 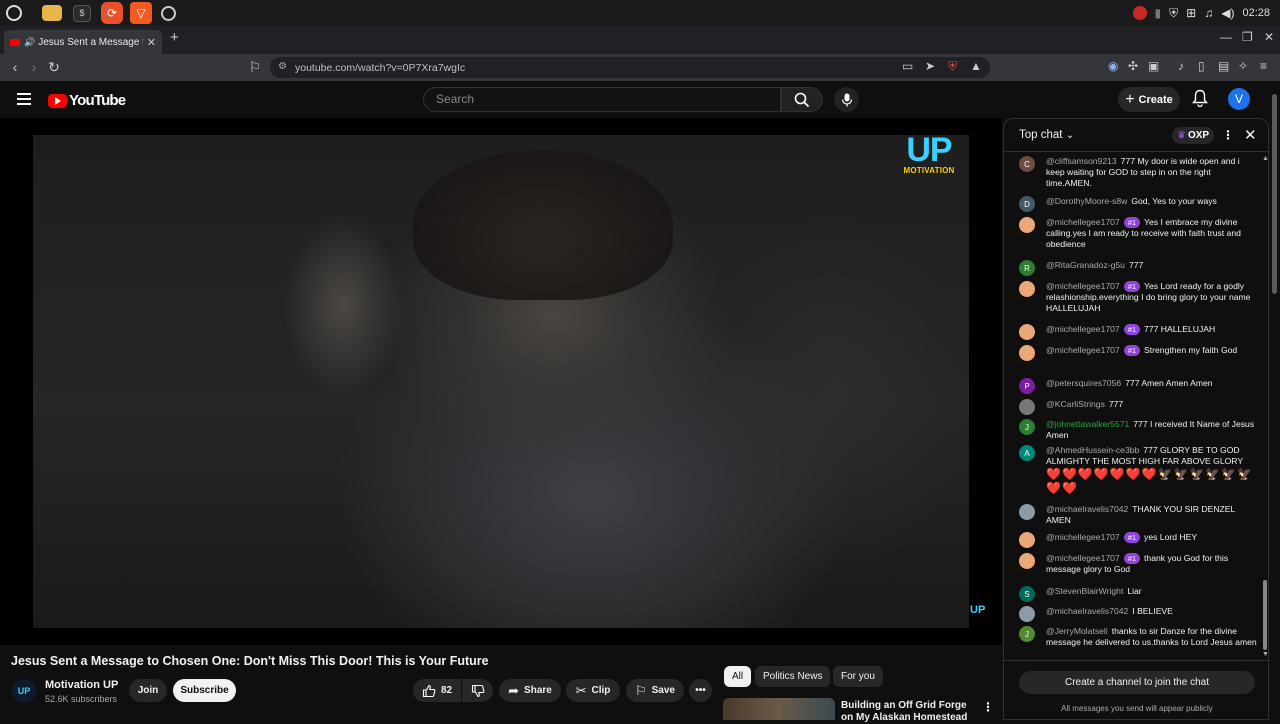 What do you see at coordinates (255, 67) in the screenshot?
I see `bookmark-icon: ⚐` at bounding box center [255, 67].